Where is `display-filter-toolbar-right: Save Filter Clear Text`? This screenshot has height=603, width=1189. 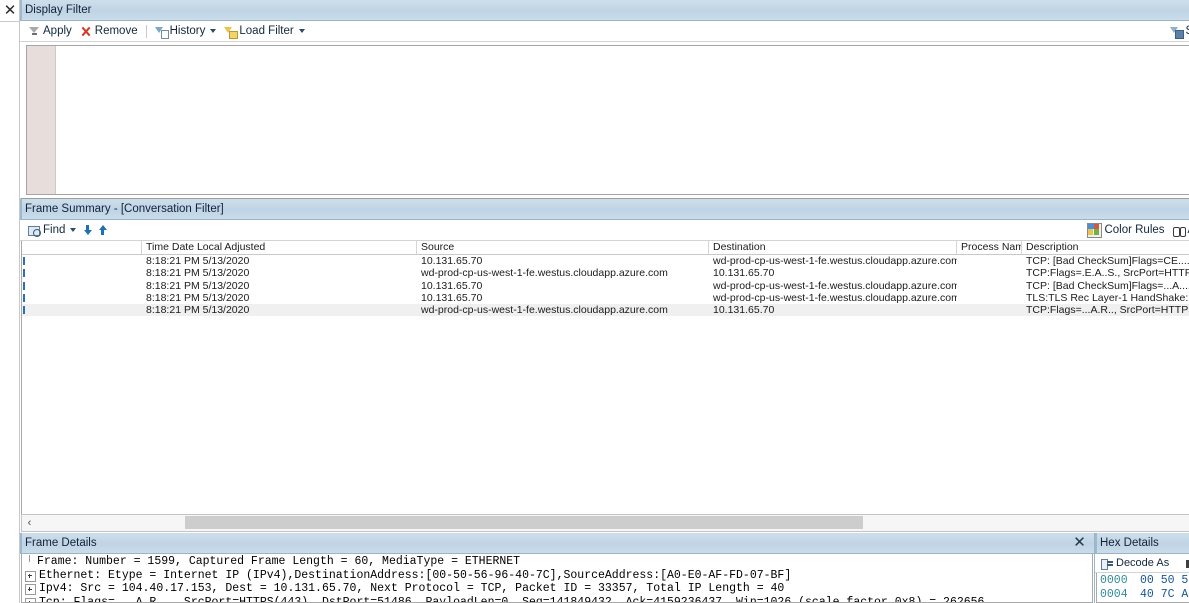 display-filter-toolbar-right: Save Filter Clear Text is located at coordinates (1177, 31).